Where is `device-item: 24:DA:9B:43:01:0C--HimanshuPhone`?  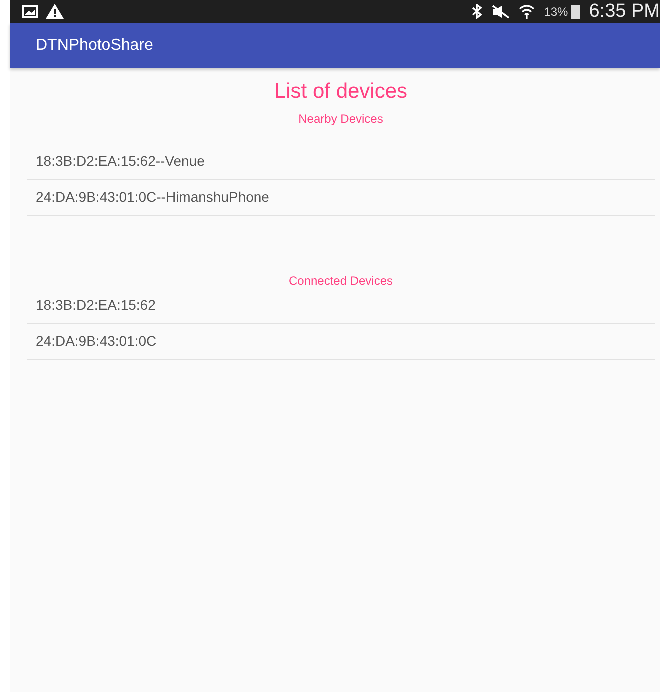 device-item: 24:DA:9B:43:01:0C--HimanshuPhone is located at coordinates (341, 198).